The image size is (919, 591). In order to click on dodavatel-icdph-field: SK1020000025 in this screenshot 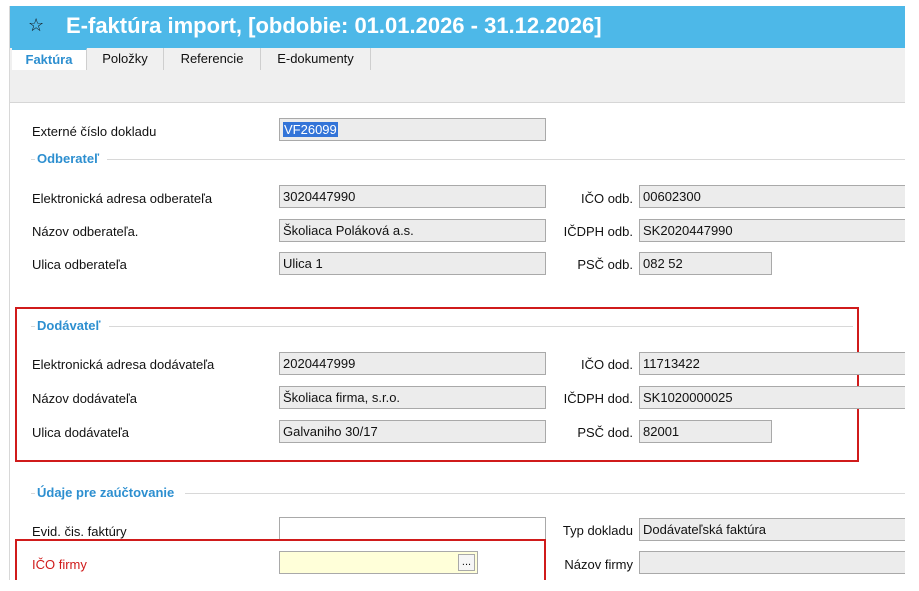, I will do `click(772, 397)`.